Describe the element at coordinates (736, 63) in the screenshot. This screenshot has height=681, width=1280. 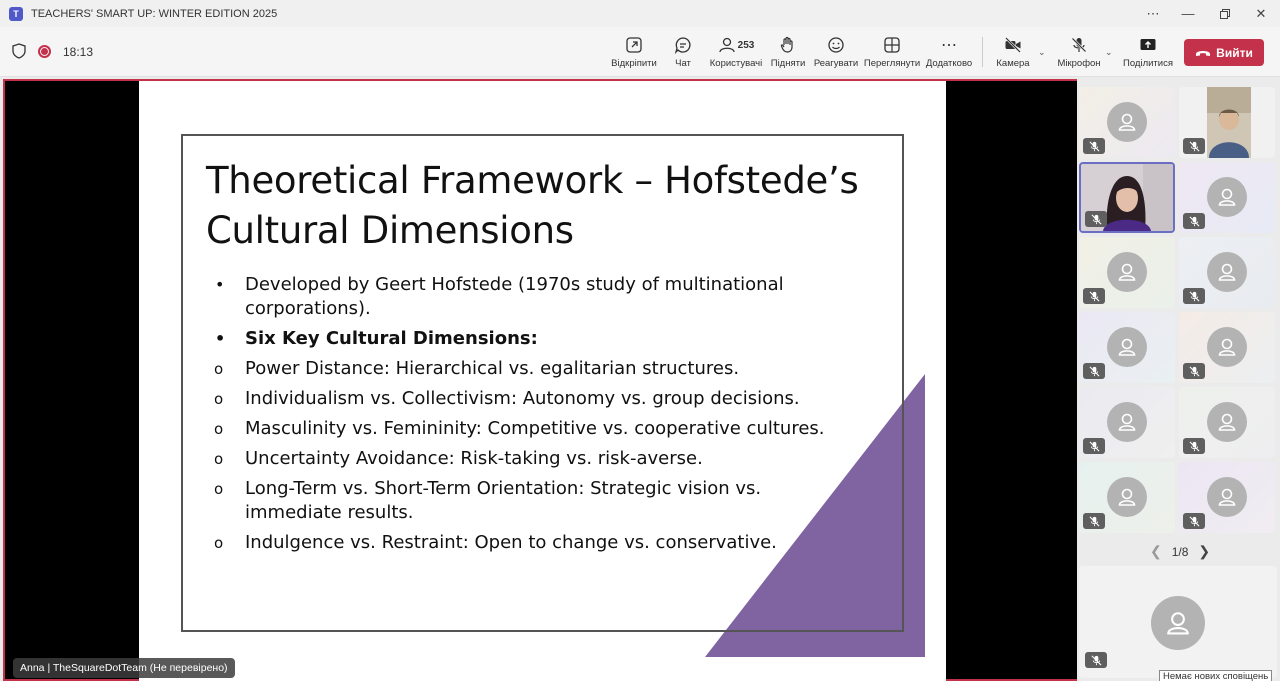
I see `participants-label: Користувачі` at that location.